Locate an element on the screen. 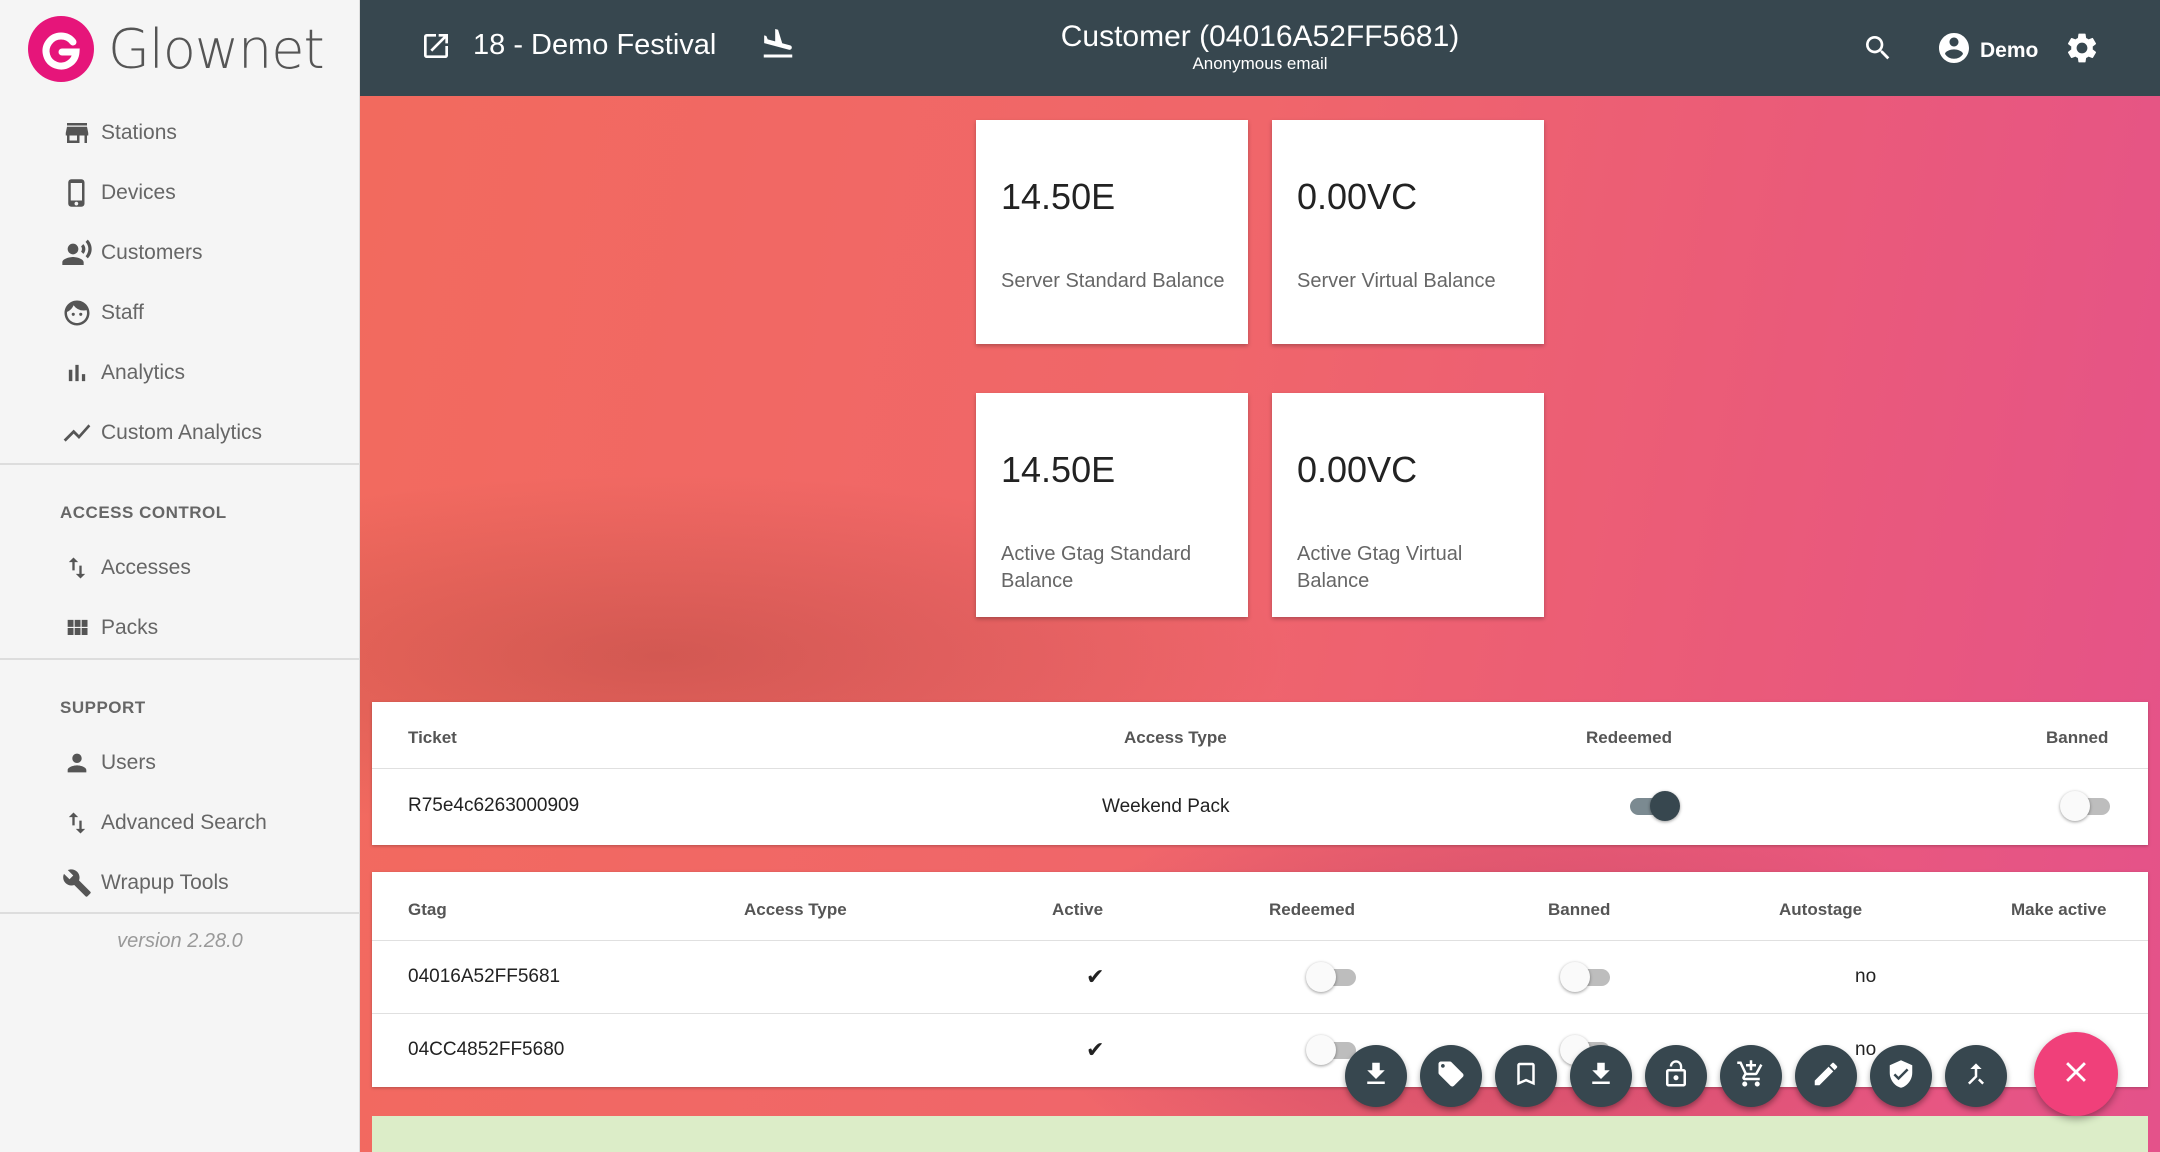  balance-caption: Active Gtag Standard Balance is located at coordinates (1096, 567).